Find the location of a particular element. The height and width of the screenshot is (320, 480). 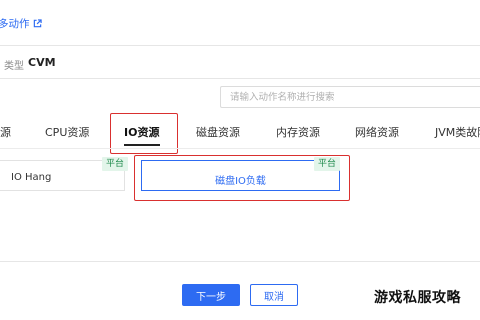

add-action-link: 多动作 is located at coordinates (21, 23).